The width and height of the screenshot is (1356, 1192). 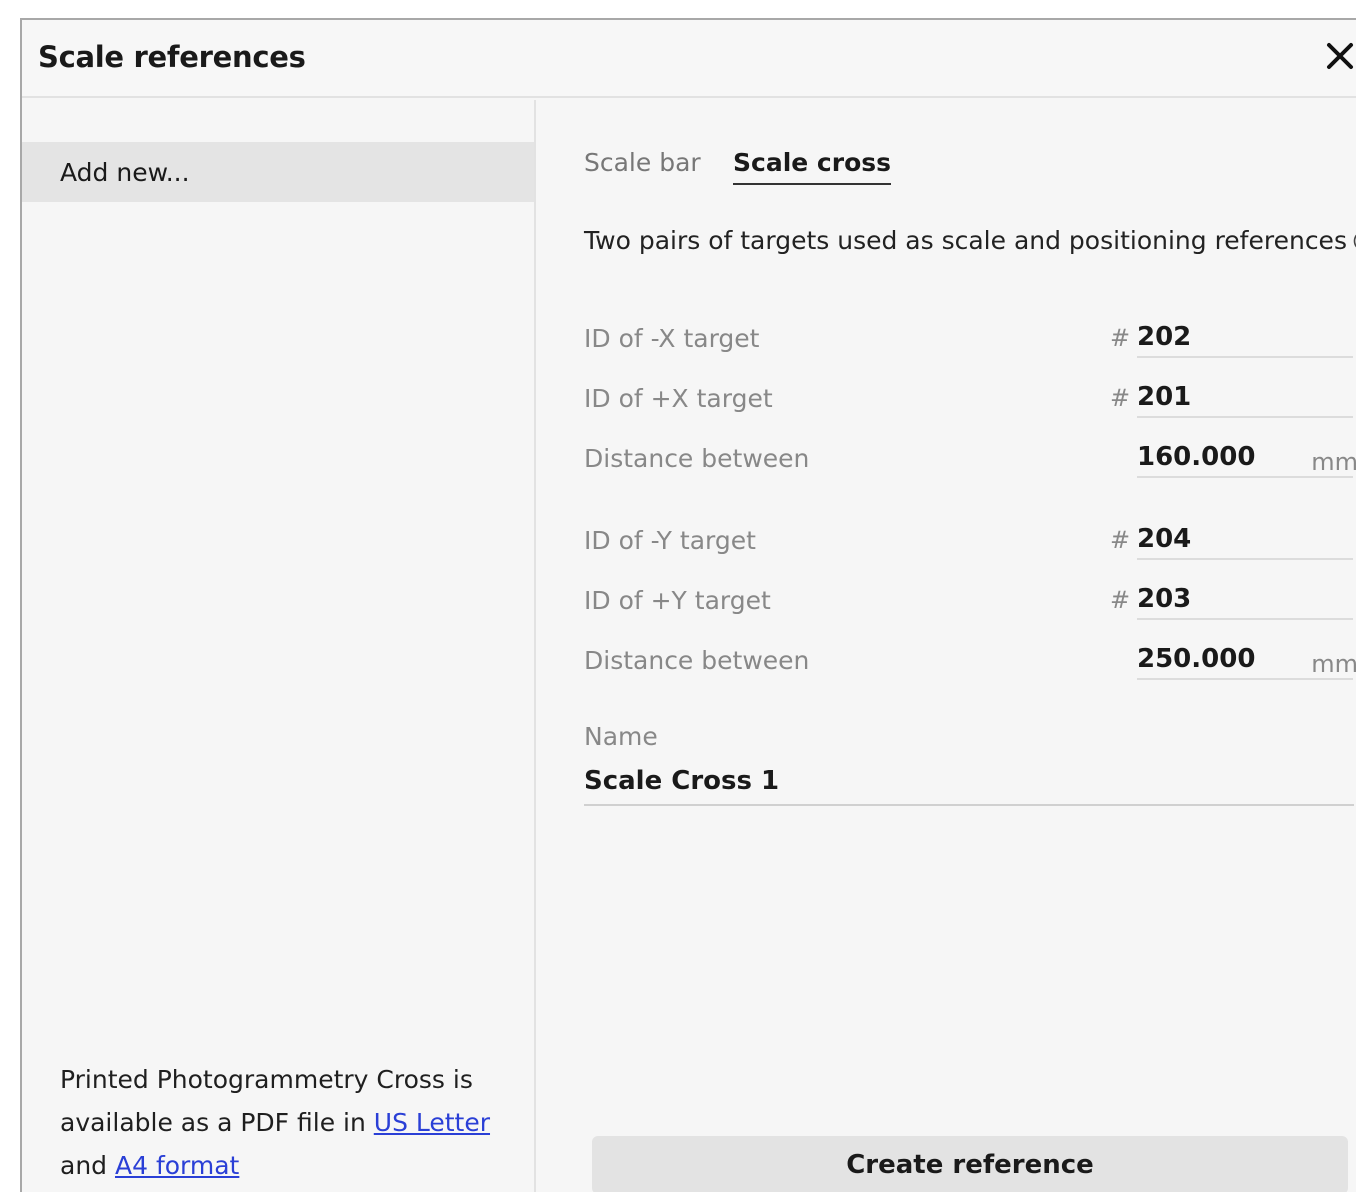 What do you see at coordinates (177, 1165) in the screenshot?
I see `a4-format-link: A4 format` at bounding box center [177, 1165].